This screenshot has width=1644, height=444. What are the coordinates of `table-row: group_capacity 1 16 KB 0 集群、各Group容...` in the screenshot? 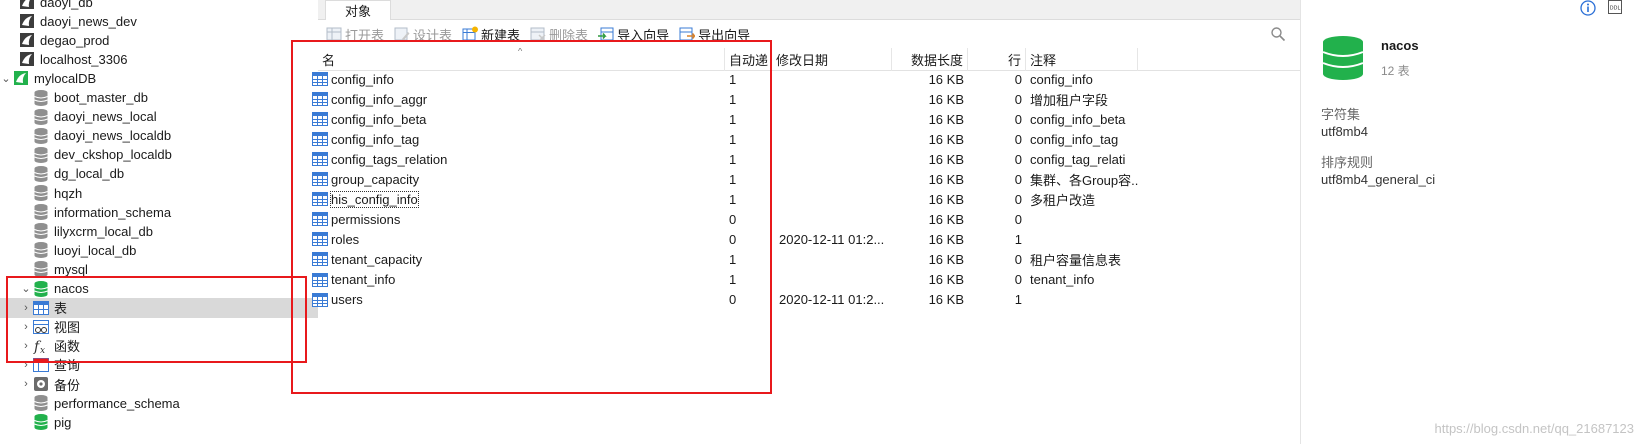 It's located at (806, 179).